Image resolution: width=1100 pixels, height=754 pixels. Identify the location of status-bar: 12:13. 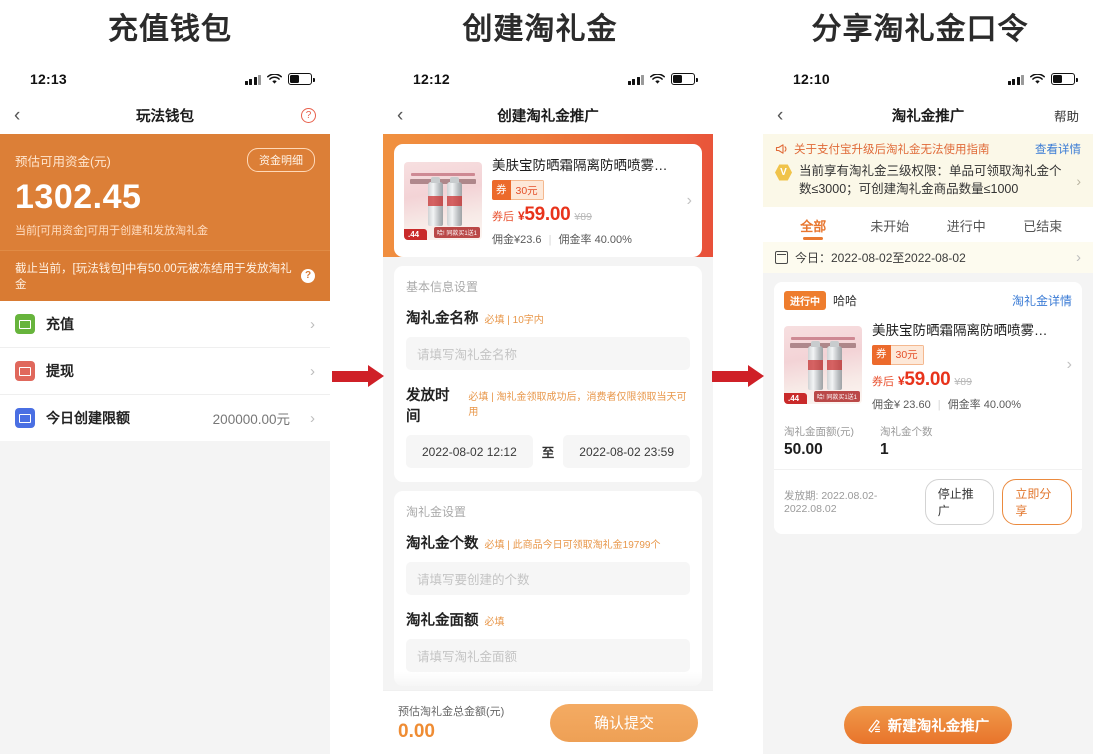
(165, 79).